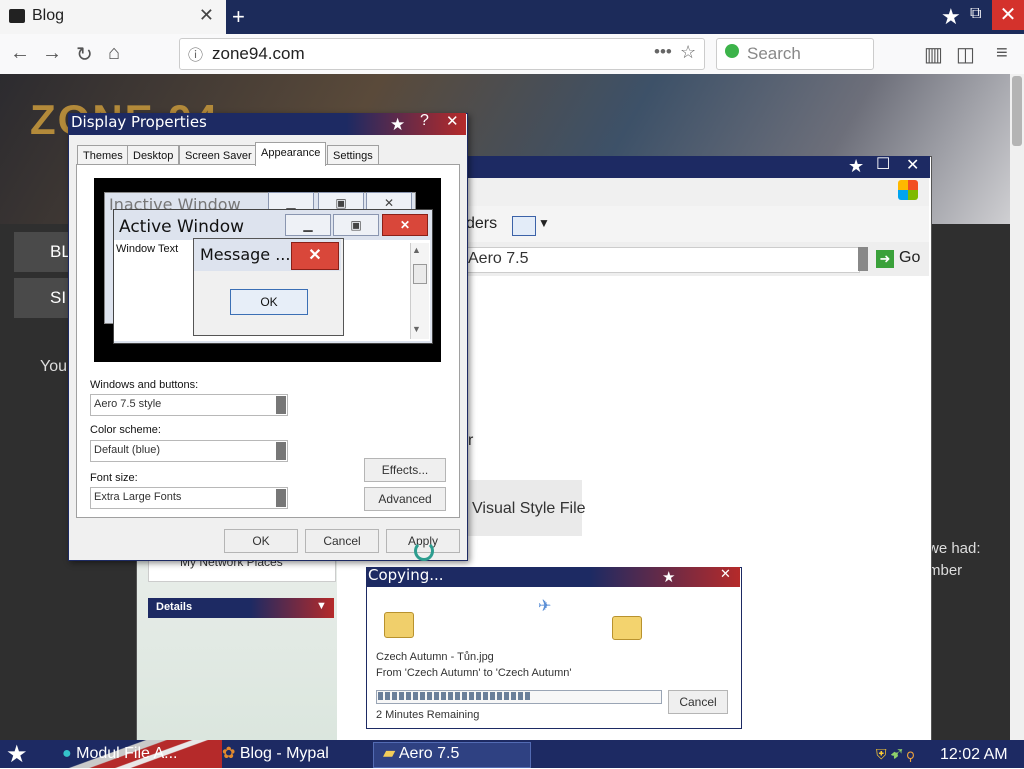 The height and width of the screenshot is (769, 1024). Describe the element at coordinates (103, 155) in the screenshot. I see `tab-themes: Themes` at that location.